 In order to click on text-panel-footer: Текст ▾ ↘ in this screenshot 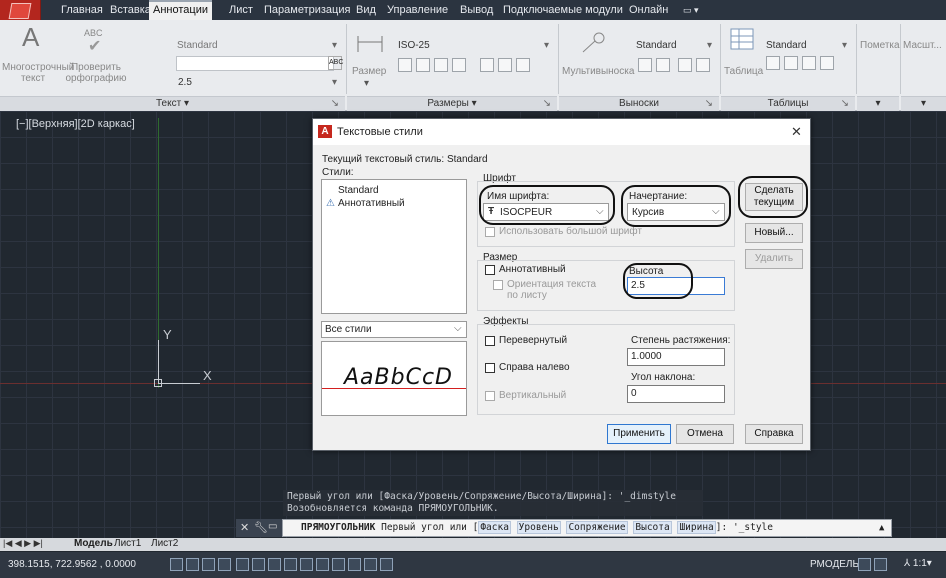, I will do `click(172, 103)`.